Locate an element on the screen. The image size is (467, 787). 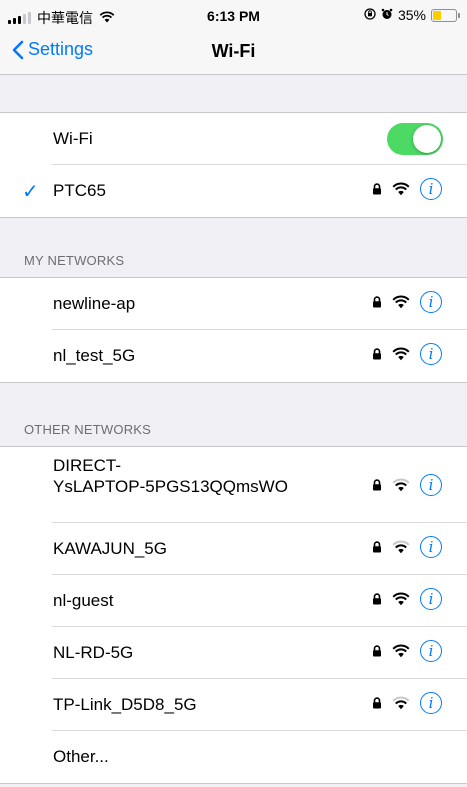
network-row: newline-ap i is located at coordinates (233, 304).